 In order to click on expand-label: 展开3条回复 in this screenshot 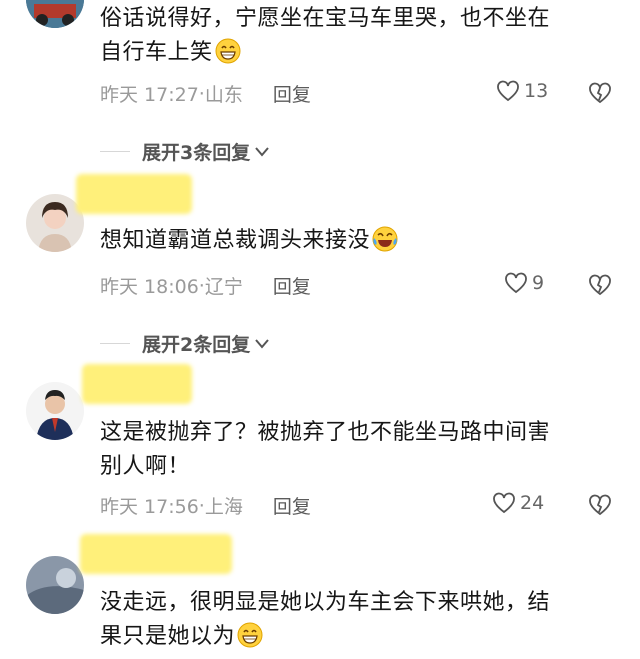, I will do `click(196, 153)`.